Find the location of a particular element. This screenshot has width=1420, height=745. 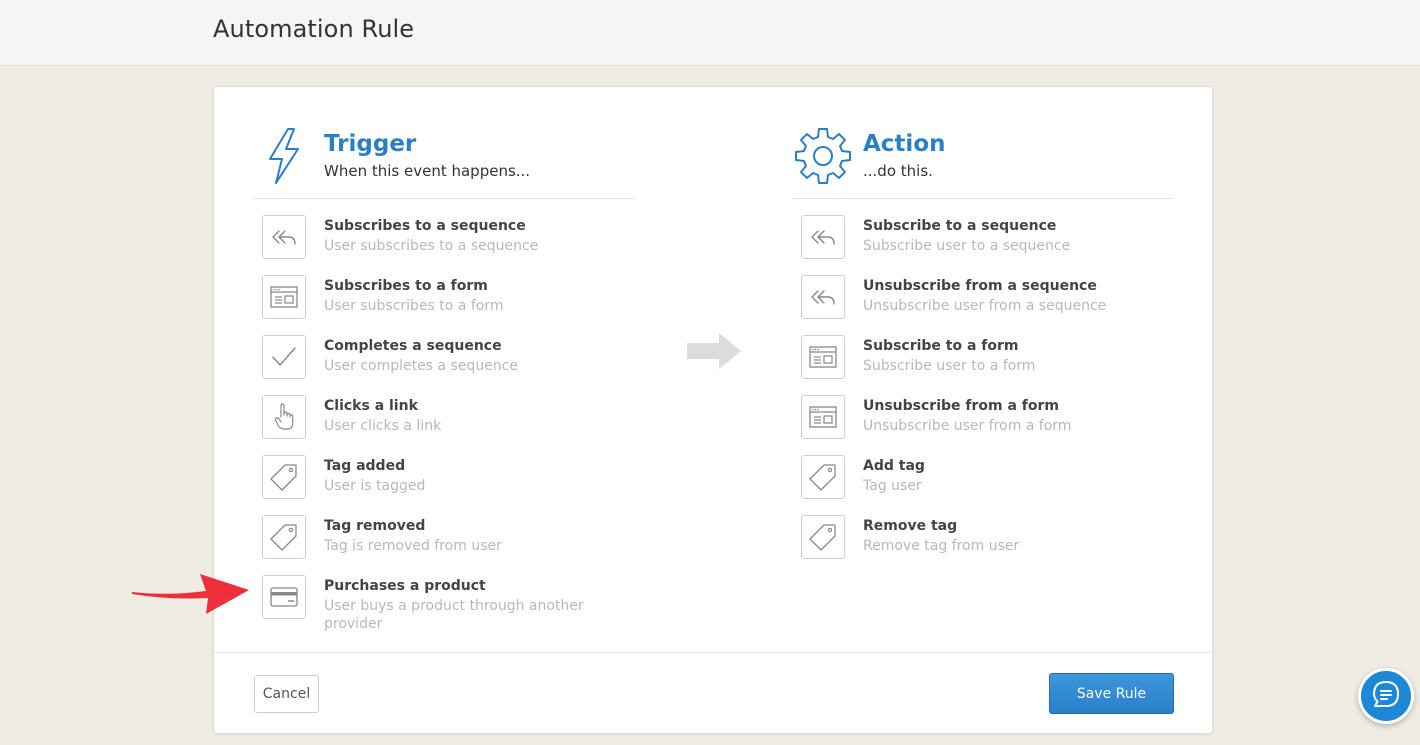

top-bar: Automation Rule is located at coordinates (710, 33).